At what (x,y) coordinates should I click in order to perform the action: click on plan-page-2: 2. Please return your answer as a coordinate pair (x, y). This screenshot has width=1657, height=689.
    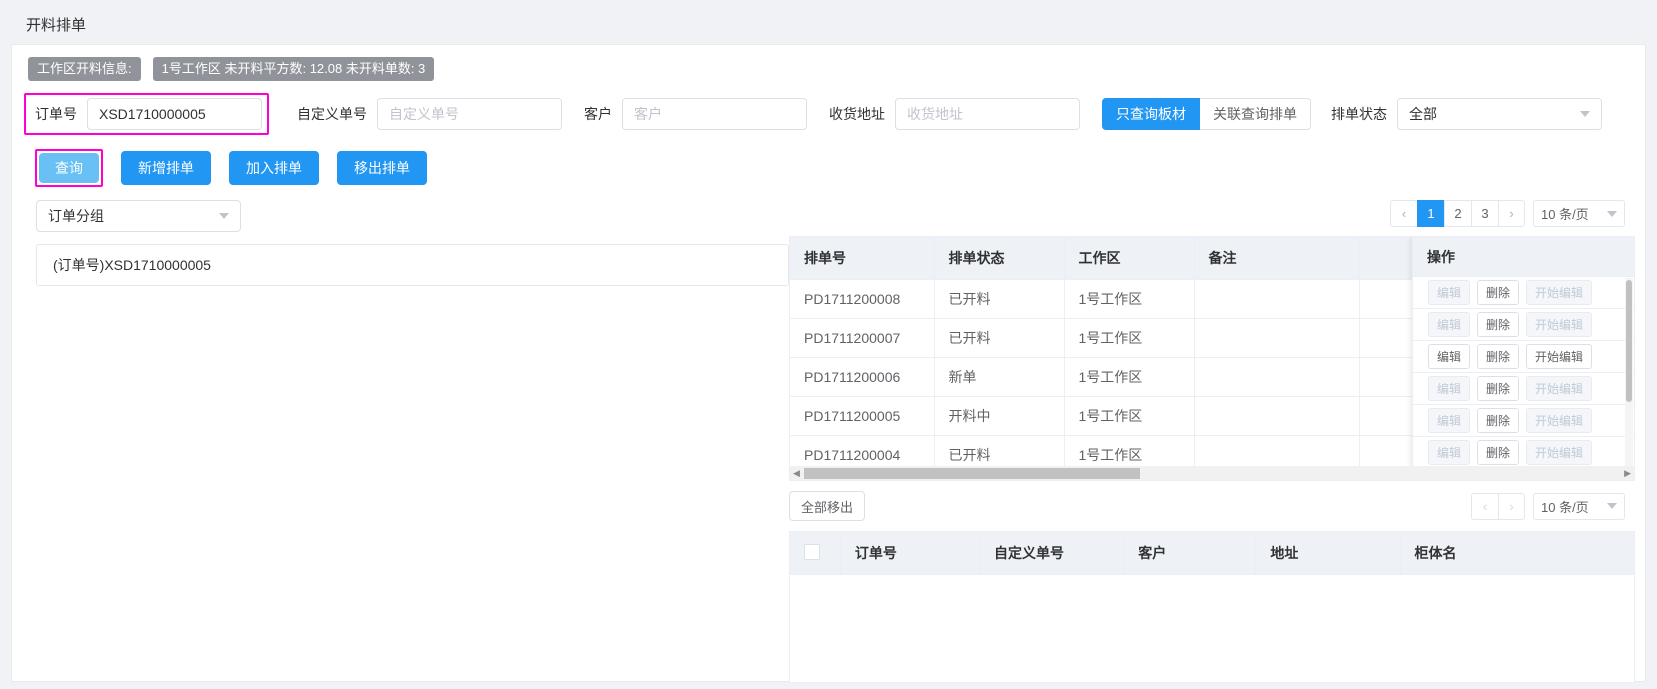
    Looking at the image, I should click on (1457, 214).